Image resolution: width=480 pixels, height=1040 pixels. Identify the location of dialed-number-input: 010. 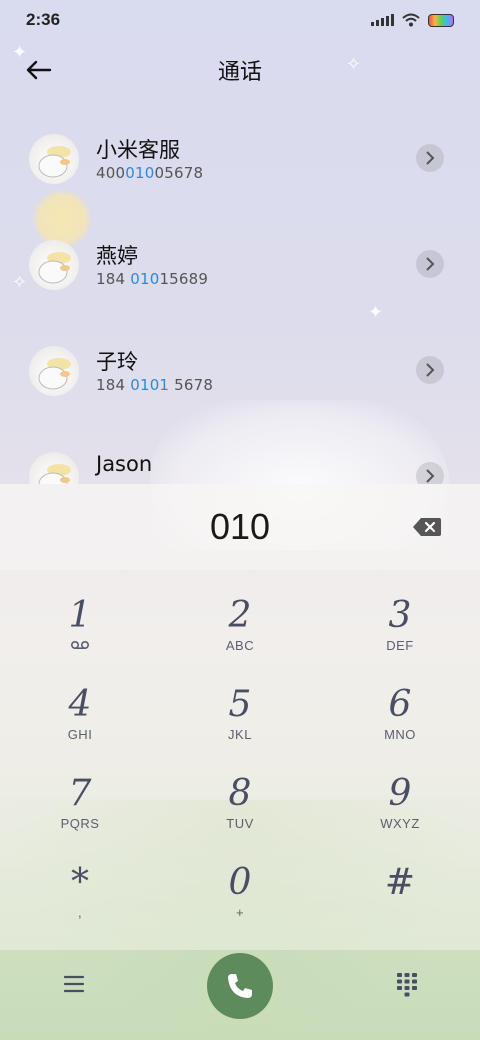
(240, 527).